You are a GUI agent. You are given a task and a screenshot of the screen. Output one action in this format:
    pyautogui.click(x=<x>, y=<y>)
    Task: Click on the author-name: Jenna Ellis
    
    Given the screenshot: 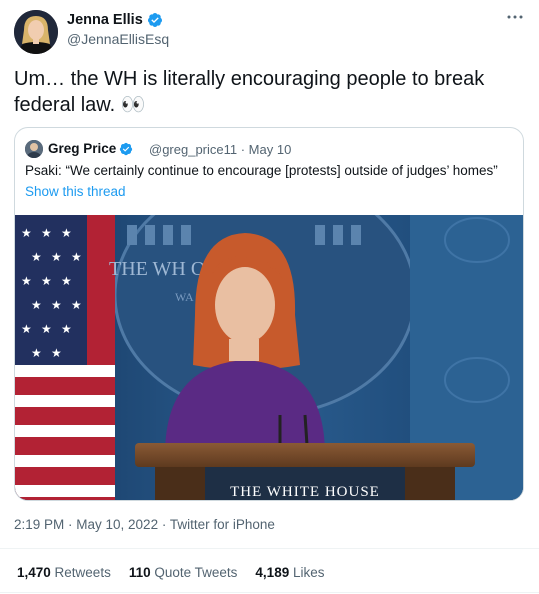 What is the action you would take?
    pyautogui.click(x=115, y=20)
    